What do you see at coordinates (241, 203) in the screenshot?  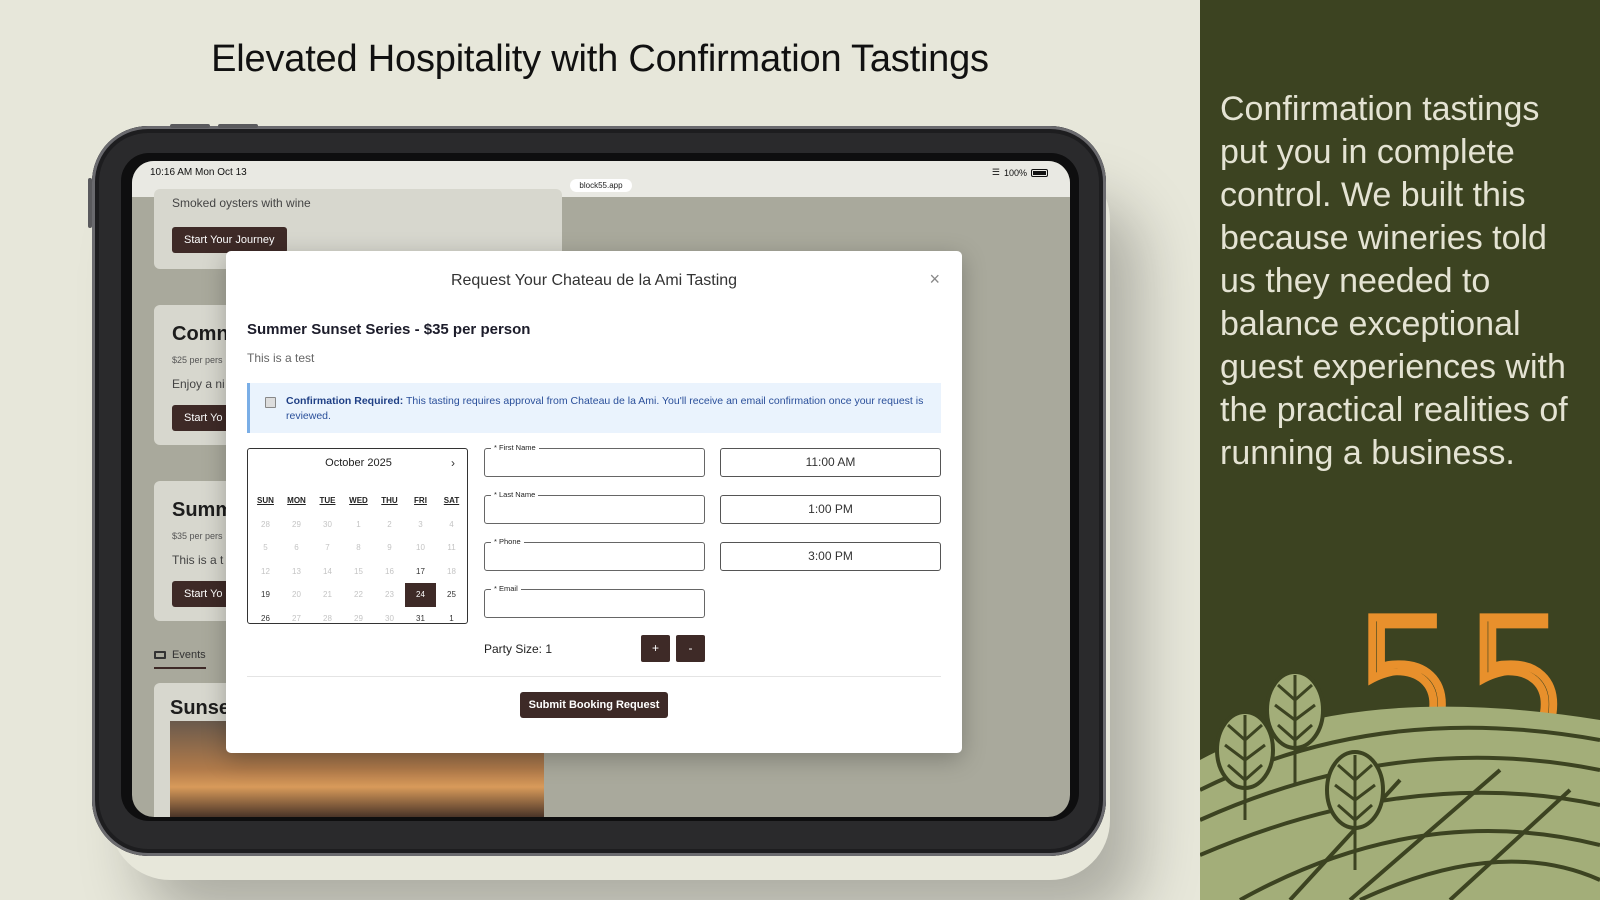 I see `card-description: Smoked oysters with wine` at bounding box center [241, 203].